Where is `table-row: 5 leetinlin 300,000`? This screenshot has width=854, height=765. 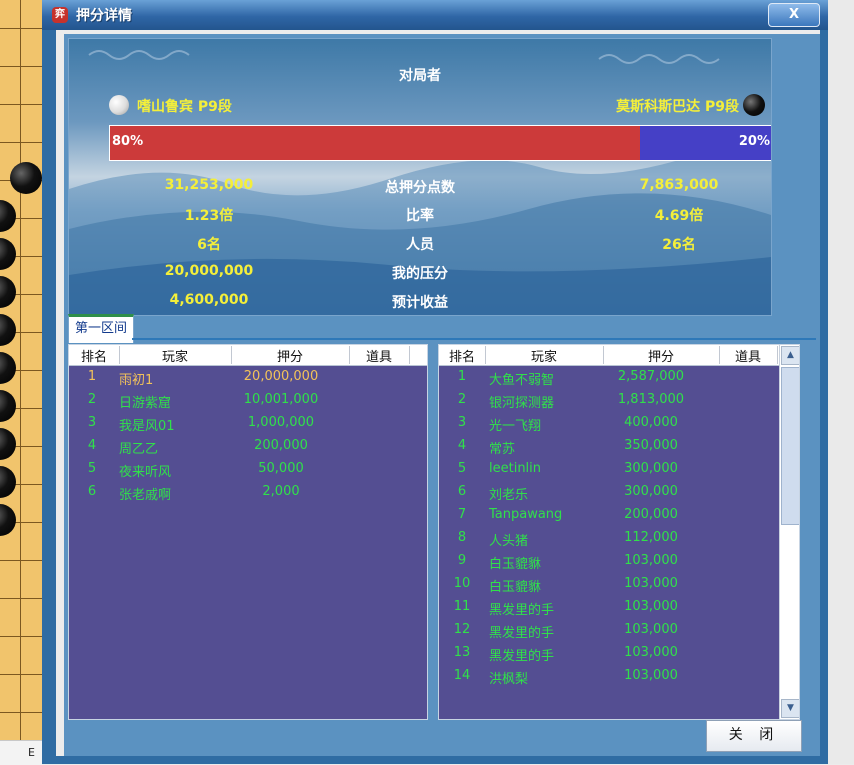 table-row: 5 leetinlin 300,000 is located at coordinates (608, 469).